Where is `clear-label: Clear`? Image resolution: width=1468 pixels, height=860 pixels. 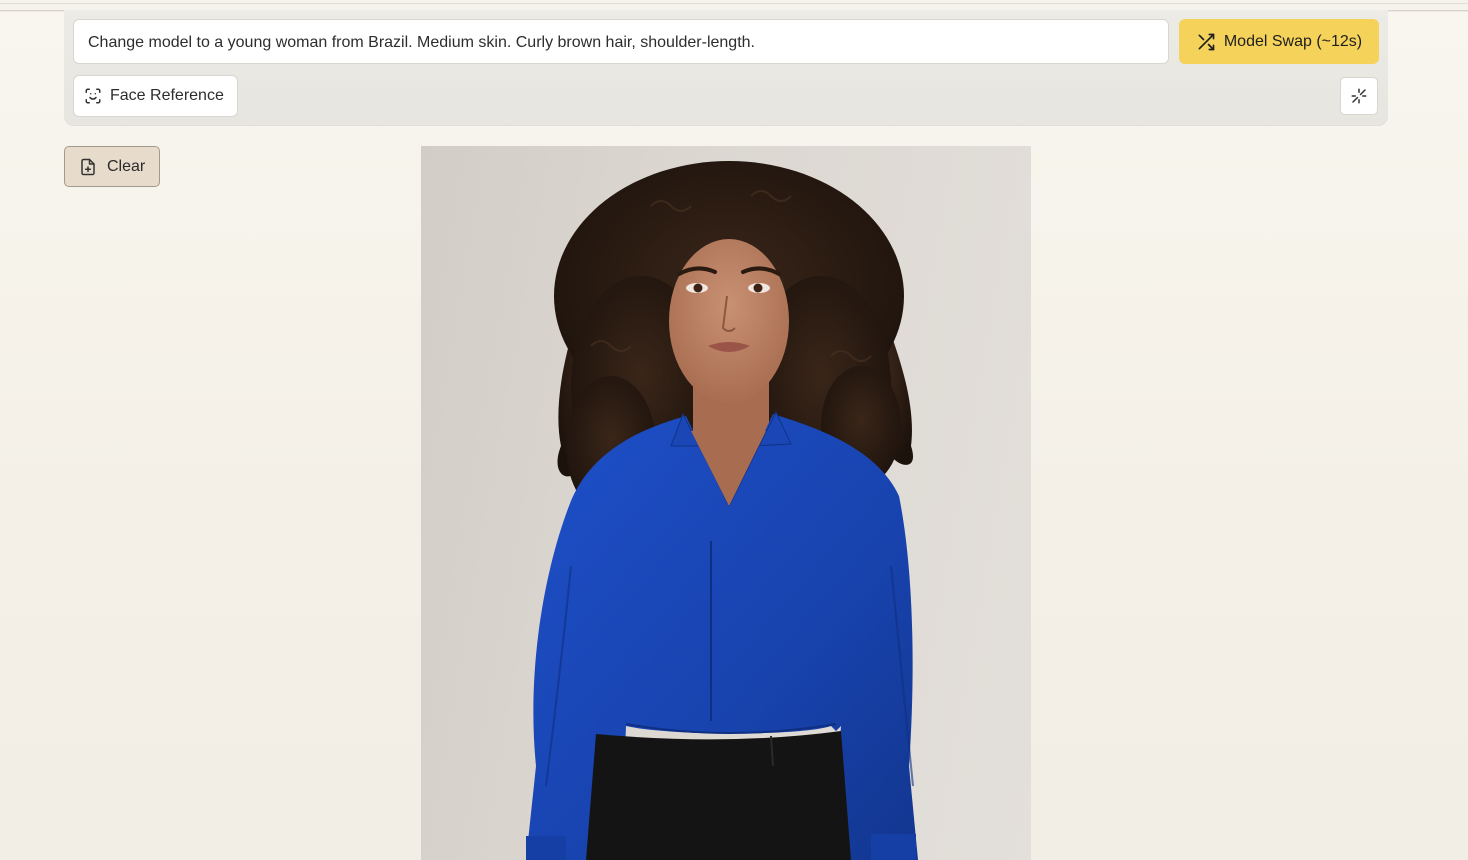
clear-label: Clear is located at coordinates (126, 166).